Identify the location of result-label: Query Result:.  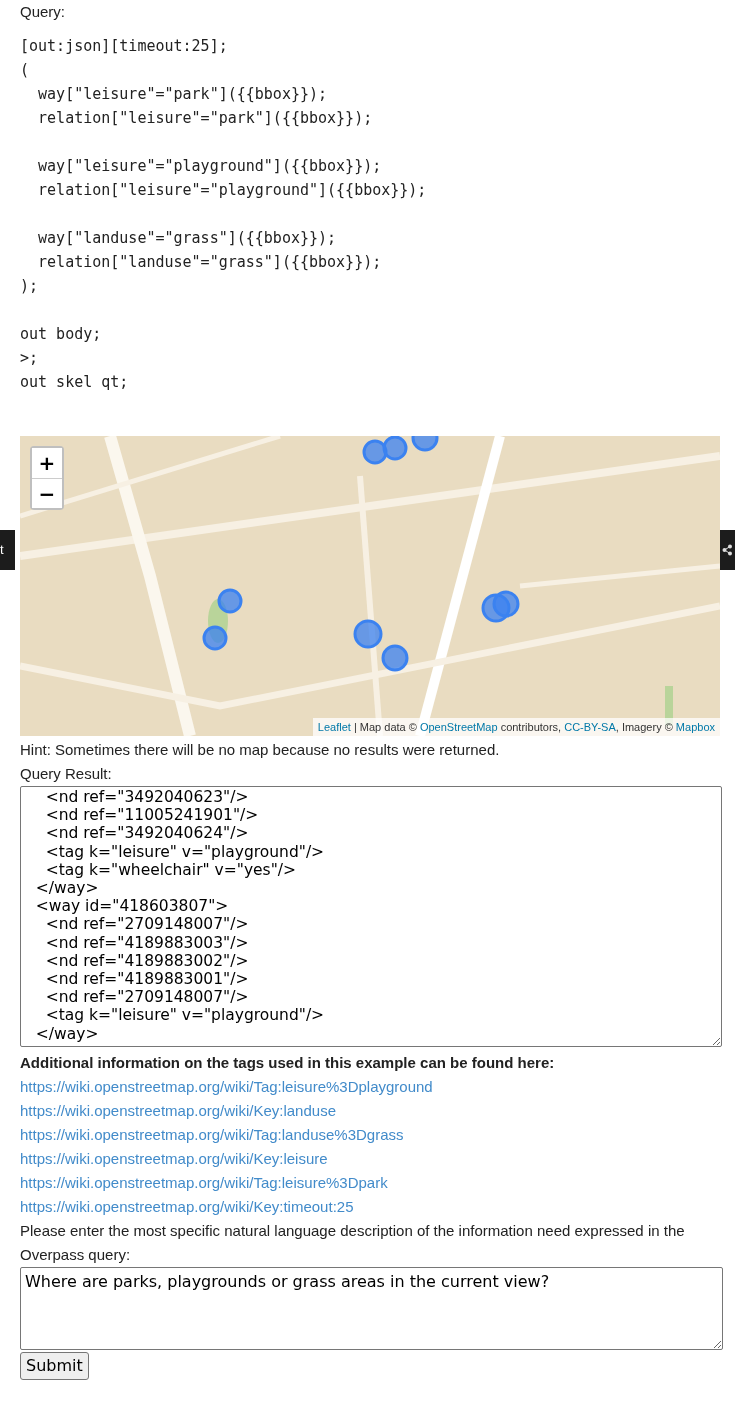
(66, 774).